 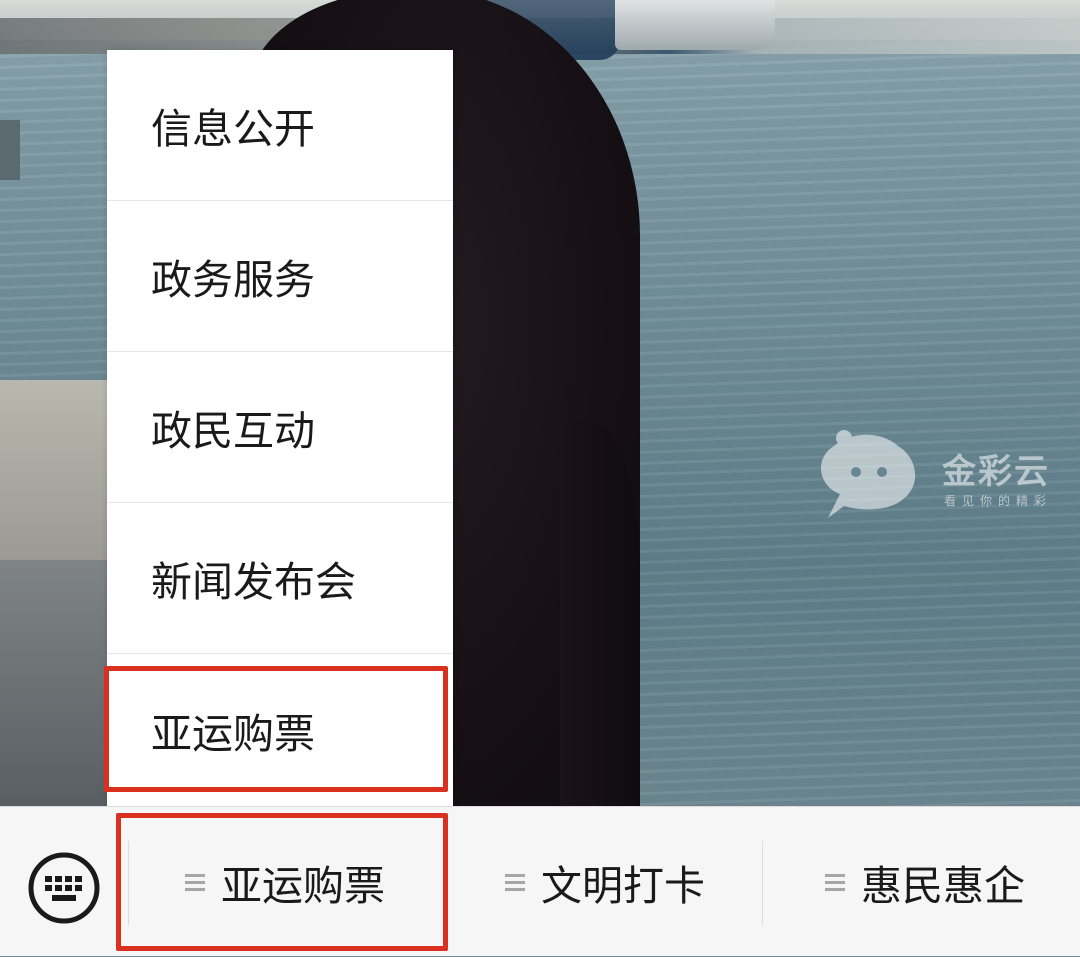 I want to click on person-coat-edge, so click(x=600, y=613).